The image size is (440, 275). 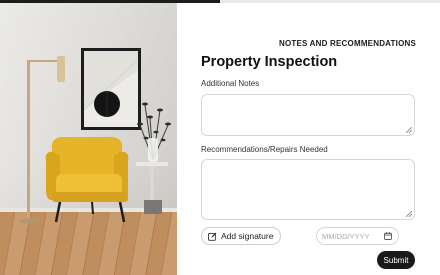 I want to click on plant-vase, so click(x=154, y=132).